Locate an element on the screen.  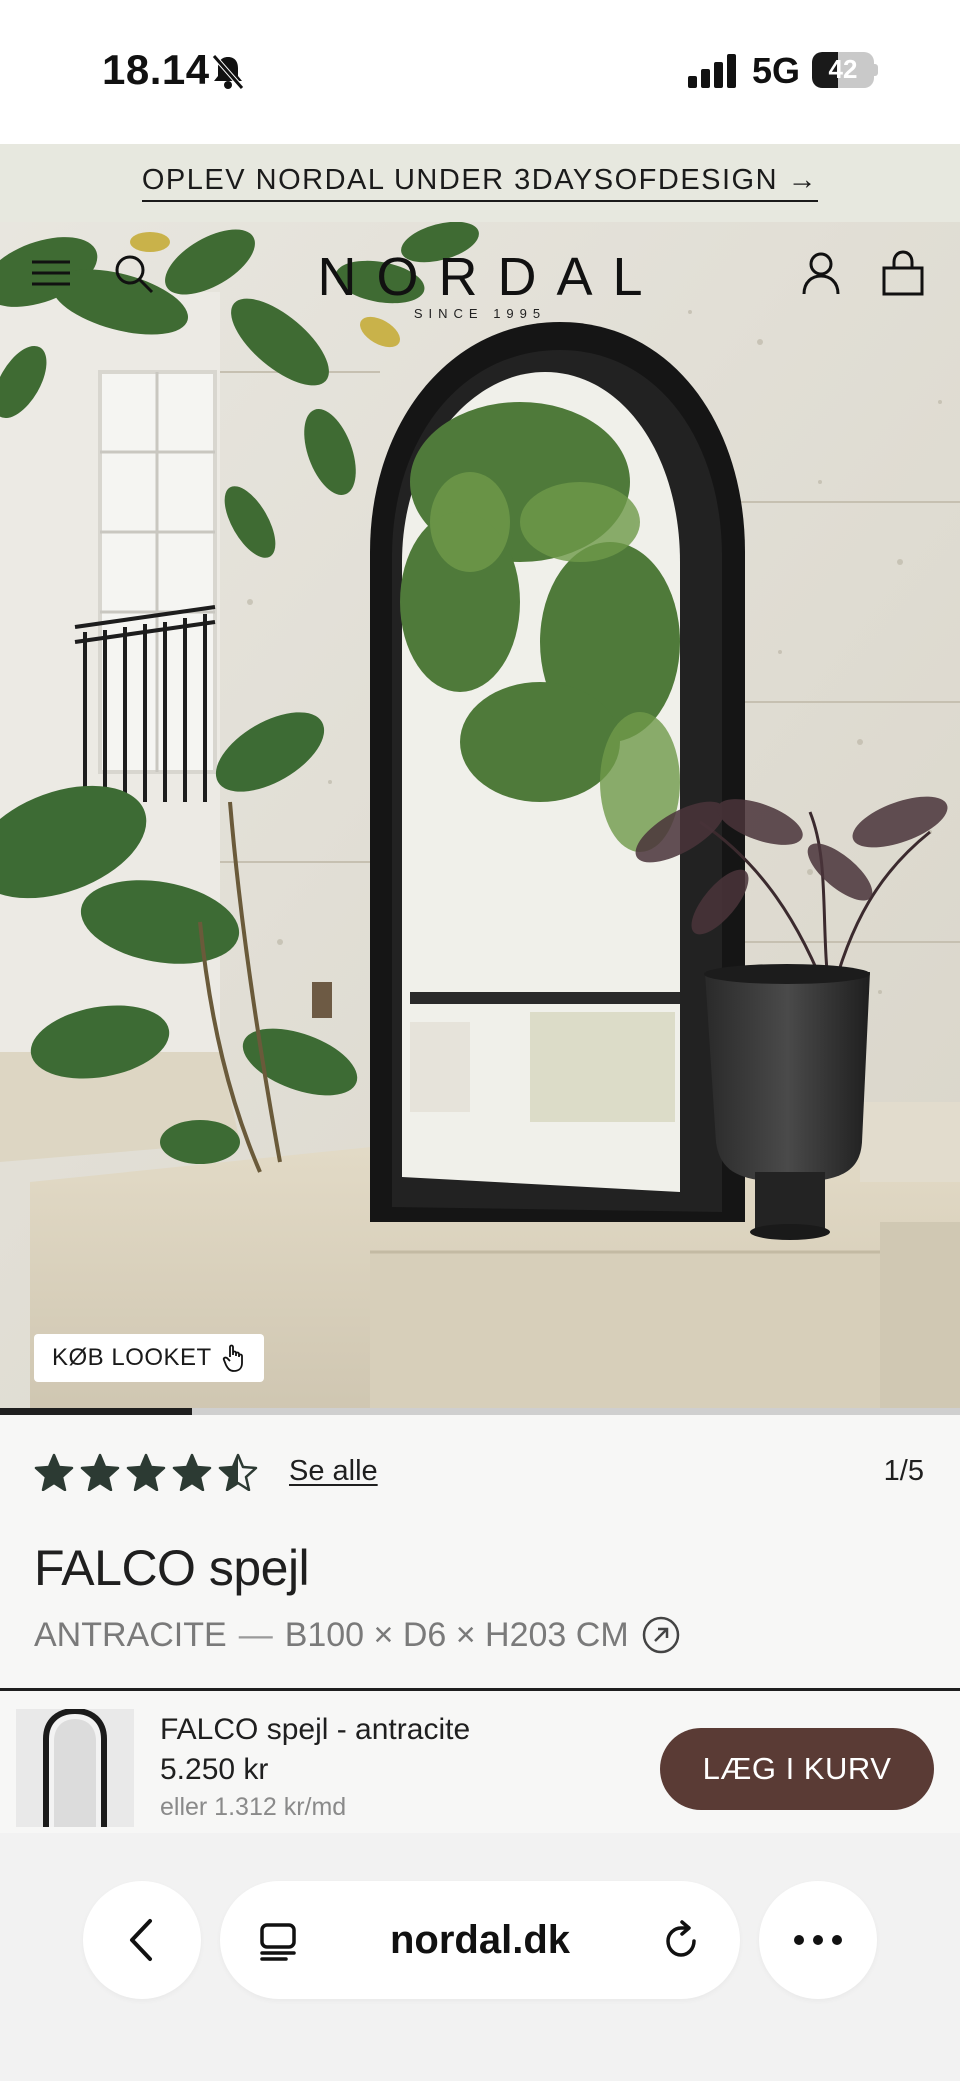
product-variant: ANTRACITE — B100 × D6 × H203 CM is located at coordinates (357, 1635).